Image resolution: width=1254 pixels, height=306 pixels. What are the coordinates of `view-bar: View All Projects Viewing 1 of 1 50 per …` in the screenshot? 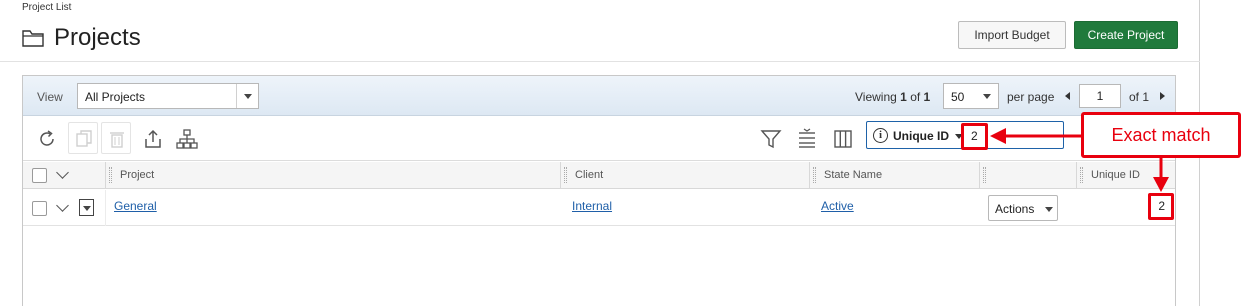 It's located at (599, 96).